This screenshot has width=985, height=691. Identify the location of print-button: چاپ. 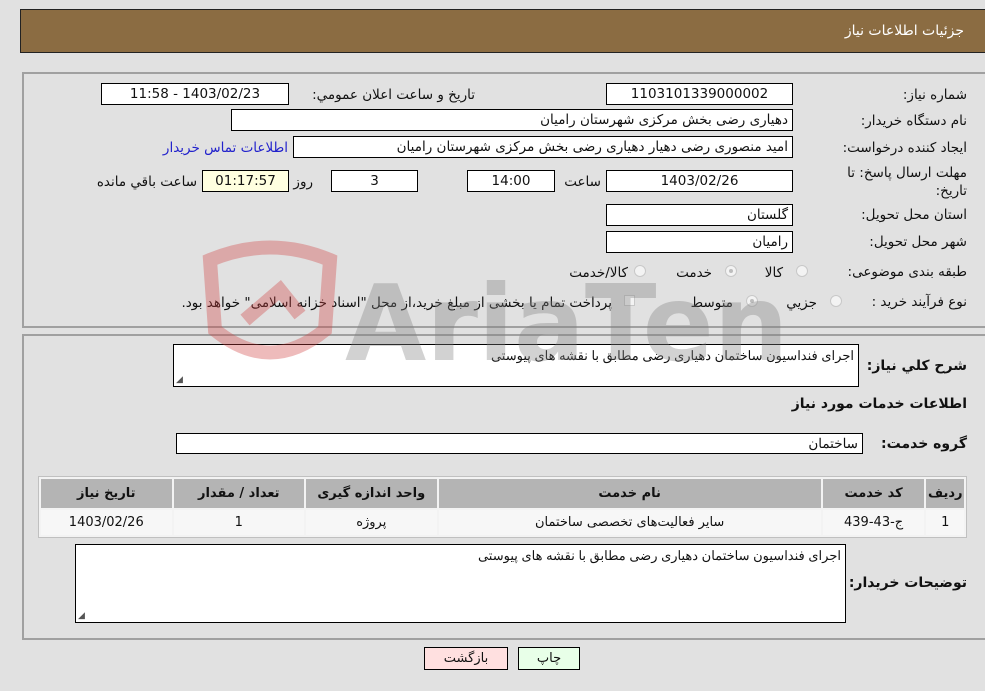
(549, 658).